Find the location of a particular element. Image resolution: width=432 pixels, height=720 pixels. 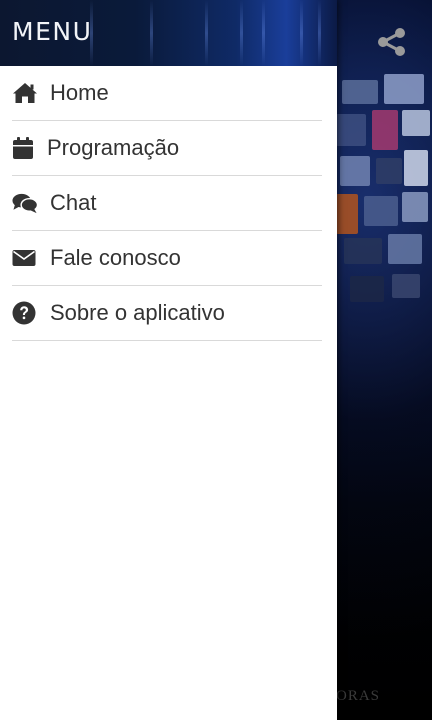

menu-item-sobre: Sobre o aplicativo is located at coordinates (167, 313).